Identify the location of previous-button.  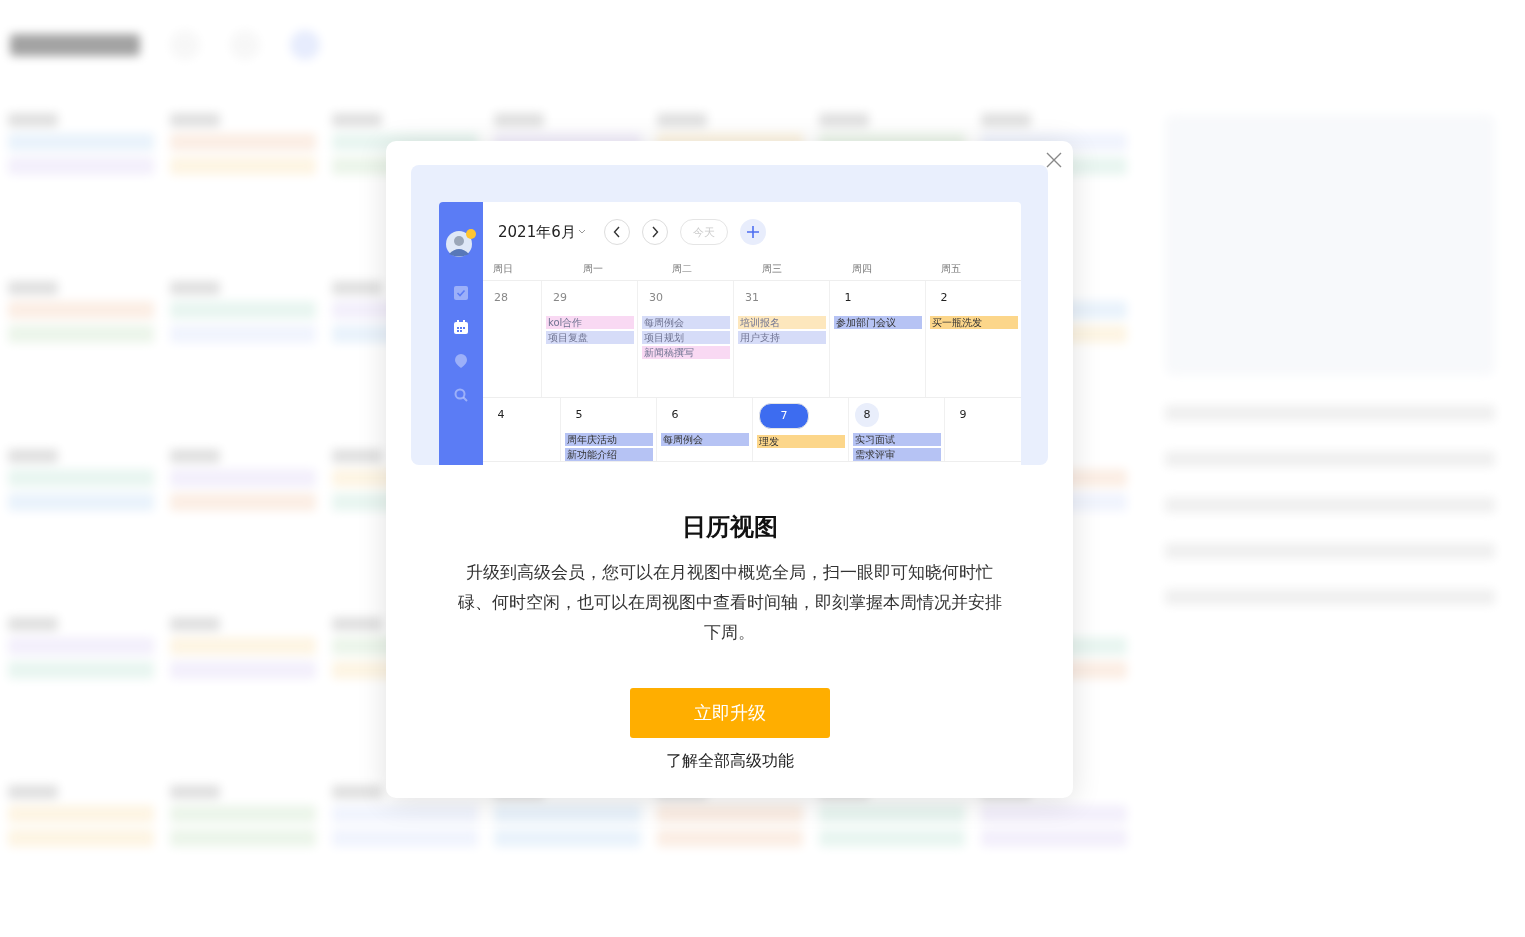
(616, 232).